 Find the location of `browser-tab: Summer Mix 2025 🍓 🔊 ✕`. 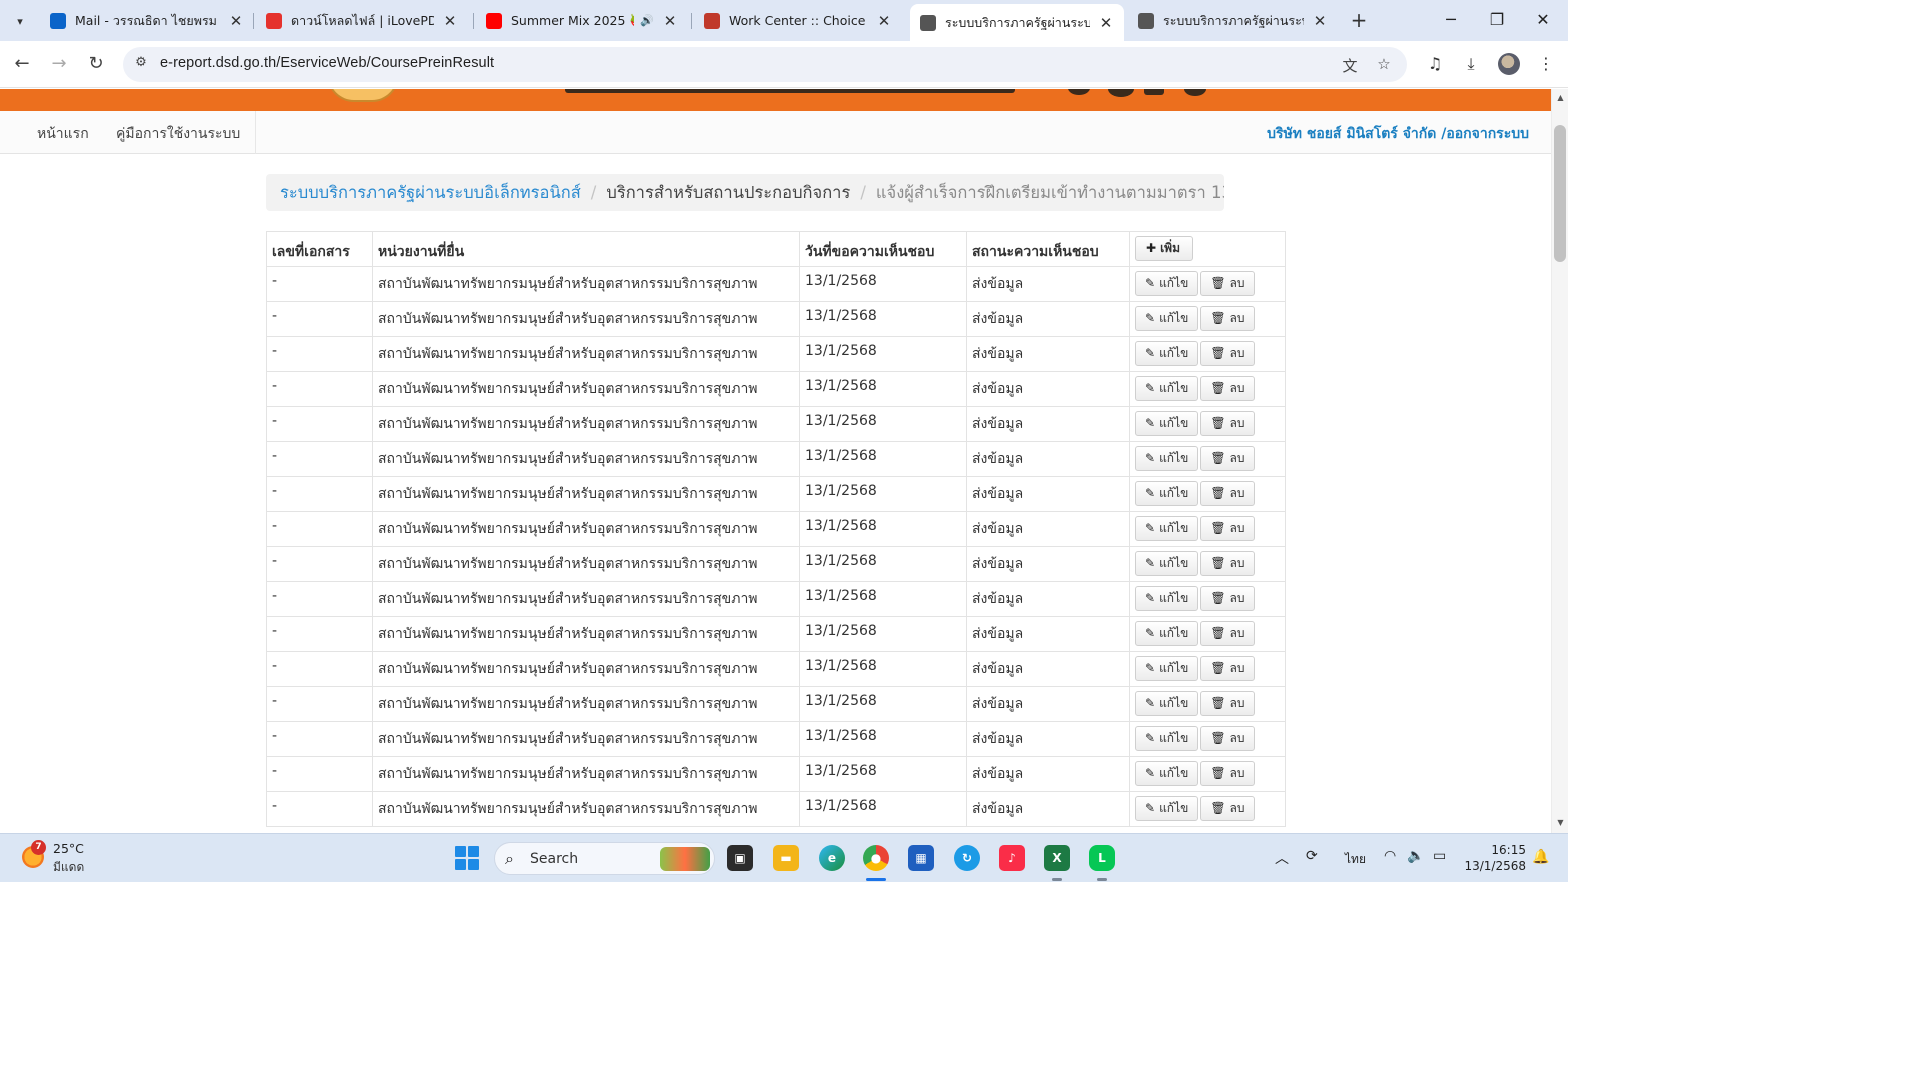

browser-tab: Summer Mix 2025 🍓 🔊 ✕ is located at coordinates (582, 20).